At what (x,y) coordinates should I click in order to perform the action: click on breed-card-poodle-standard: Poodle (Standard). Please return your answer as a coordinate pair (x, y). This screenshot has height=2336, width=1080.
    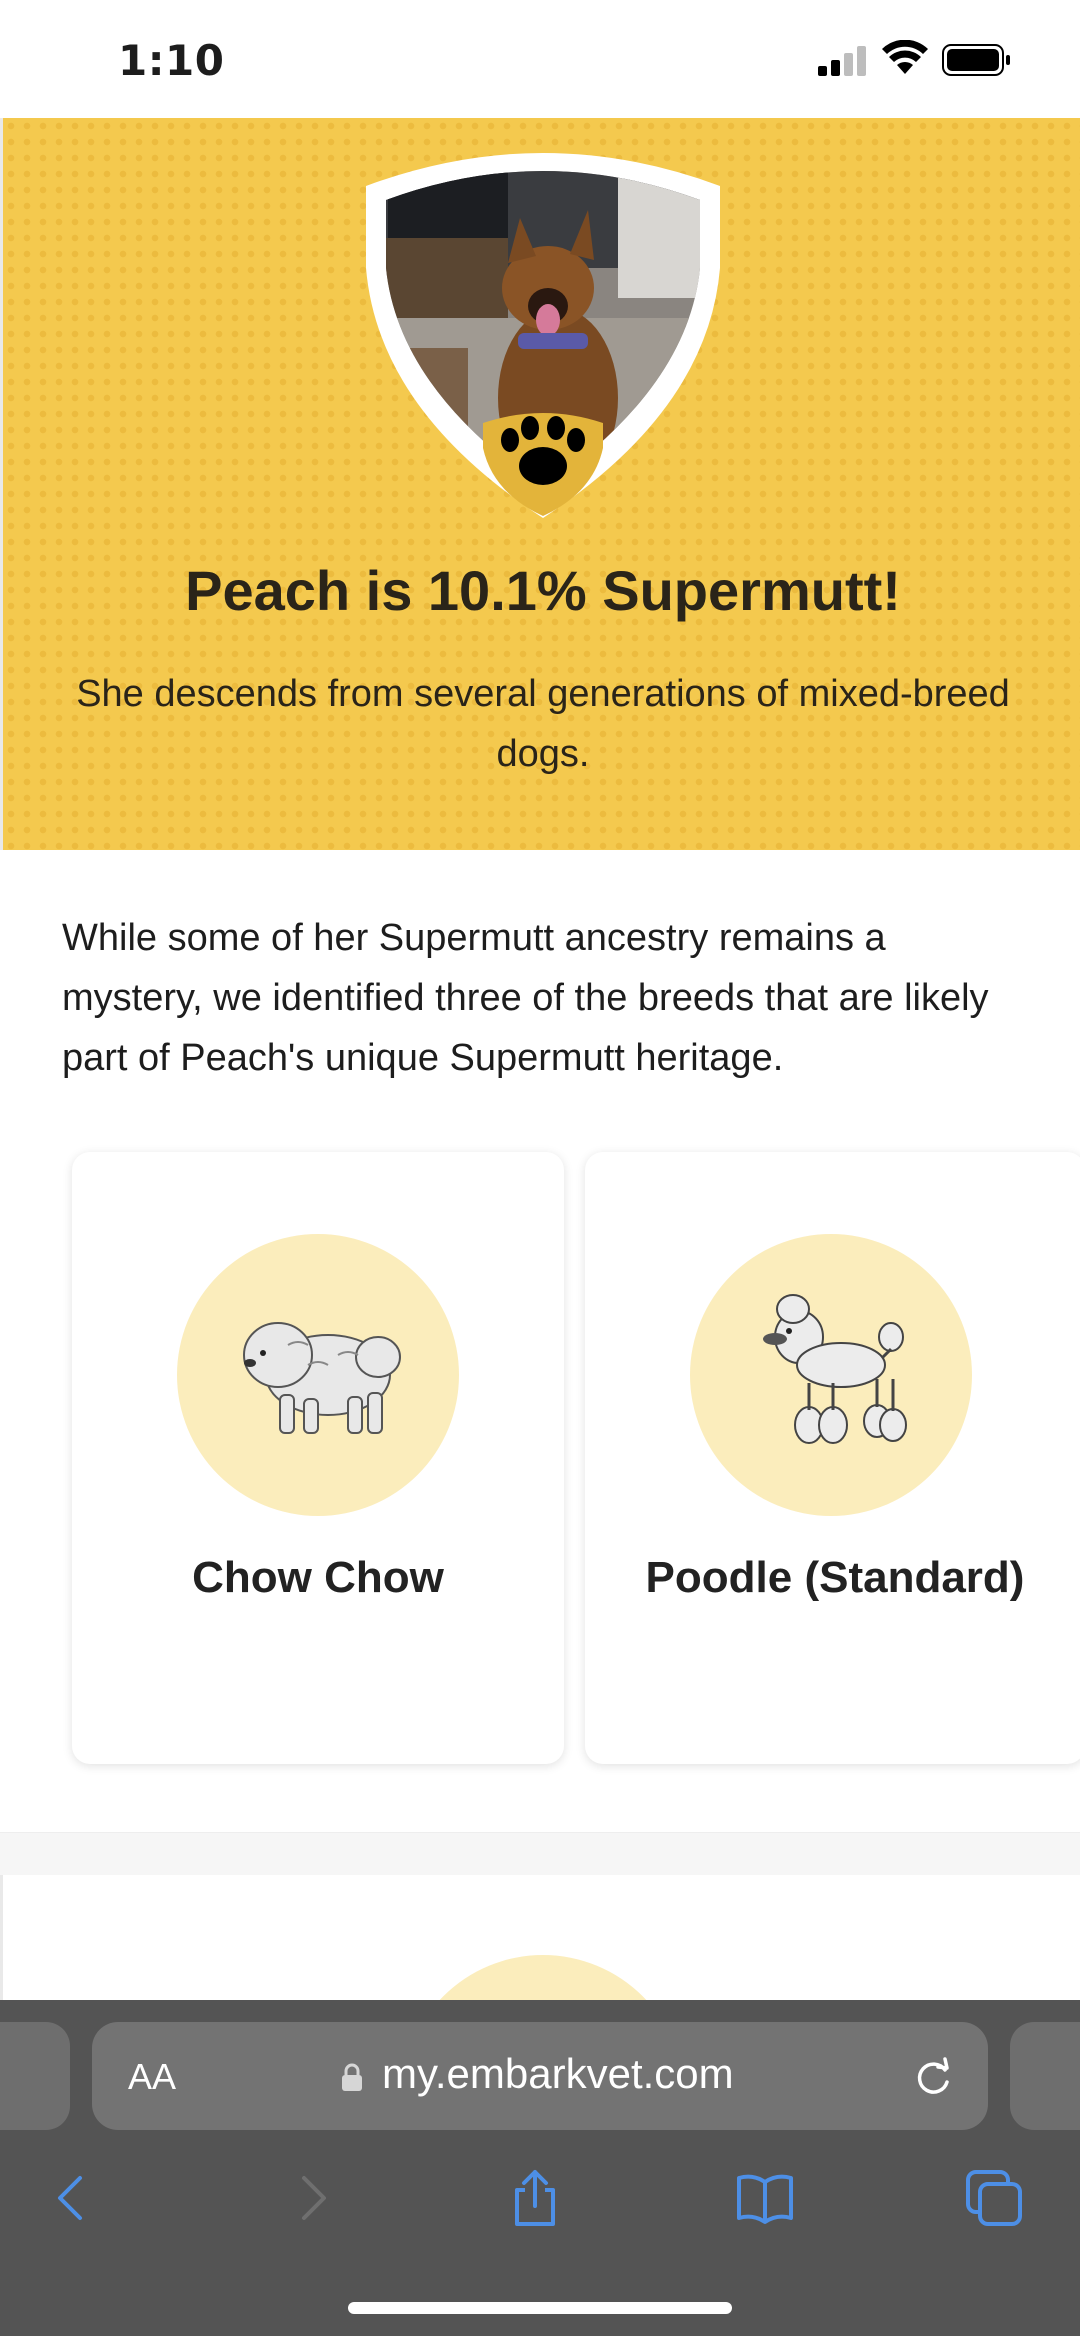
    Looking at the image, I should click on (832, 1458).